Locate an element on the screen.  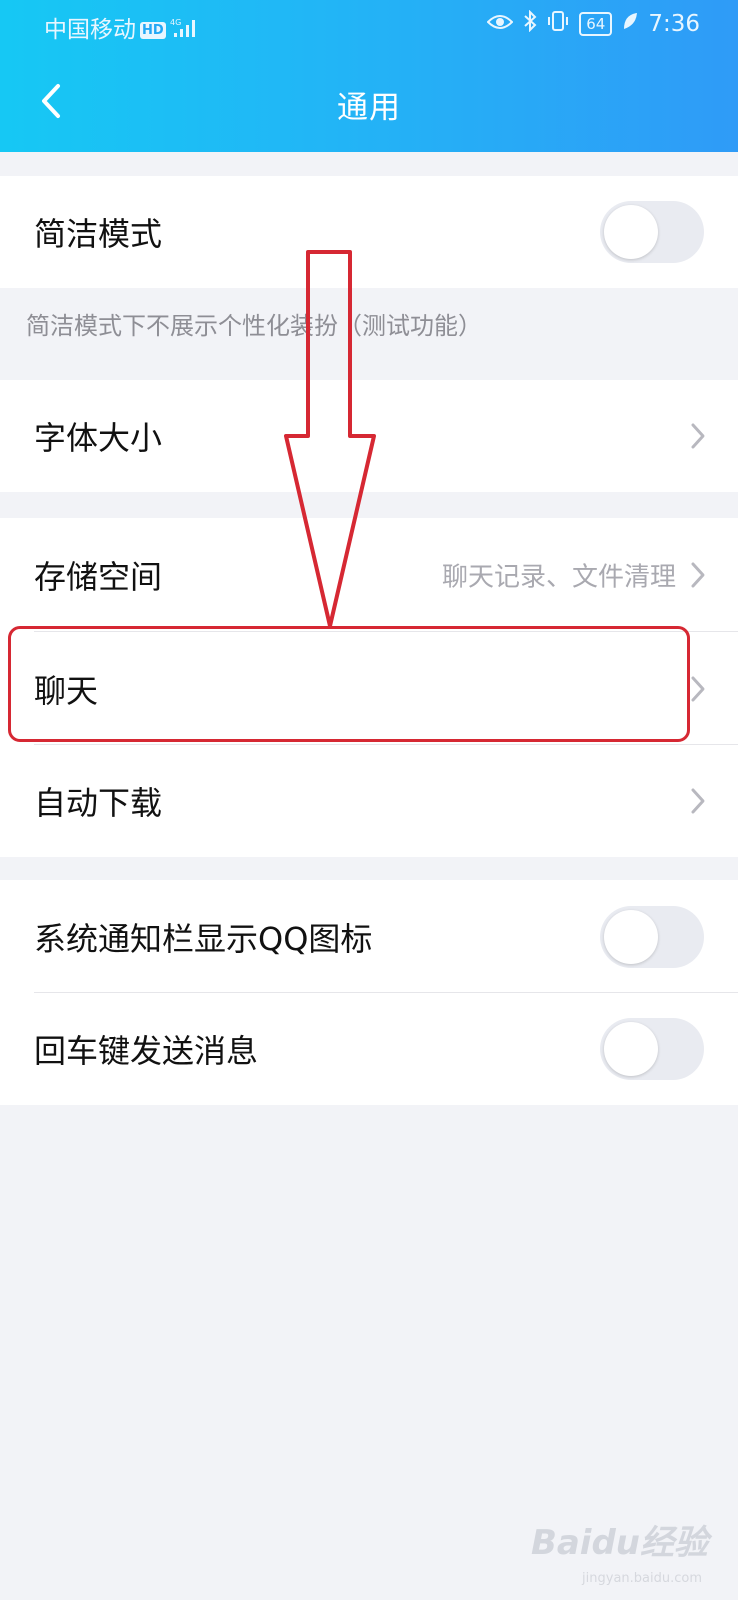
clock-time: 7:36 is located at coordinates (674, 24).